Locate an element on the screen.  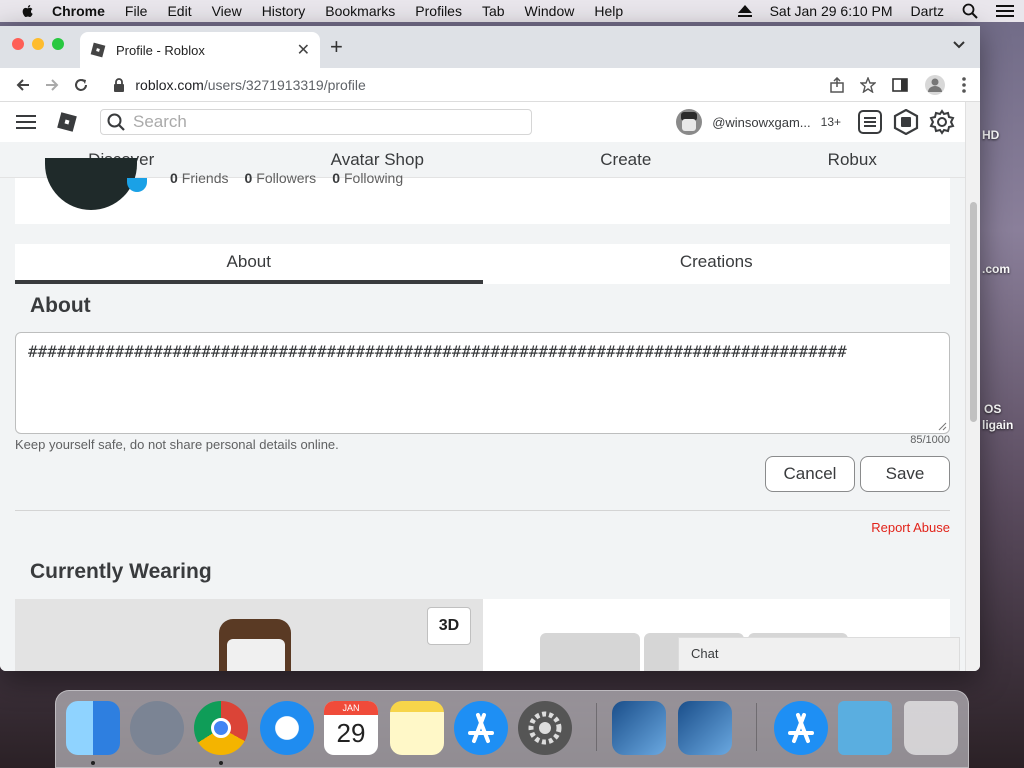
lock-icon is located at coordinates (119, 84).